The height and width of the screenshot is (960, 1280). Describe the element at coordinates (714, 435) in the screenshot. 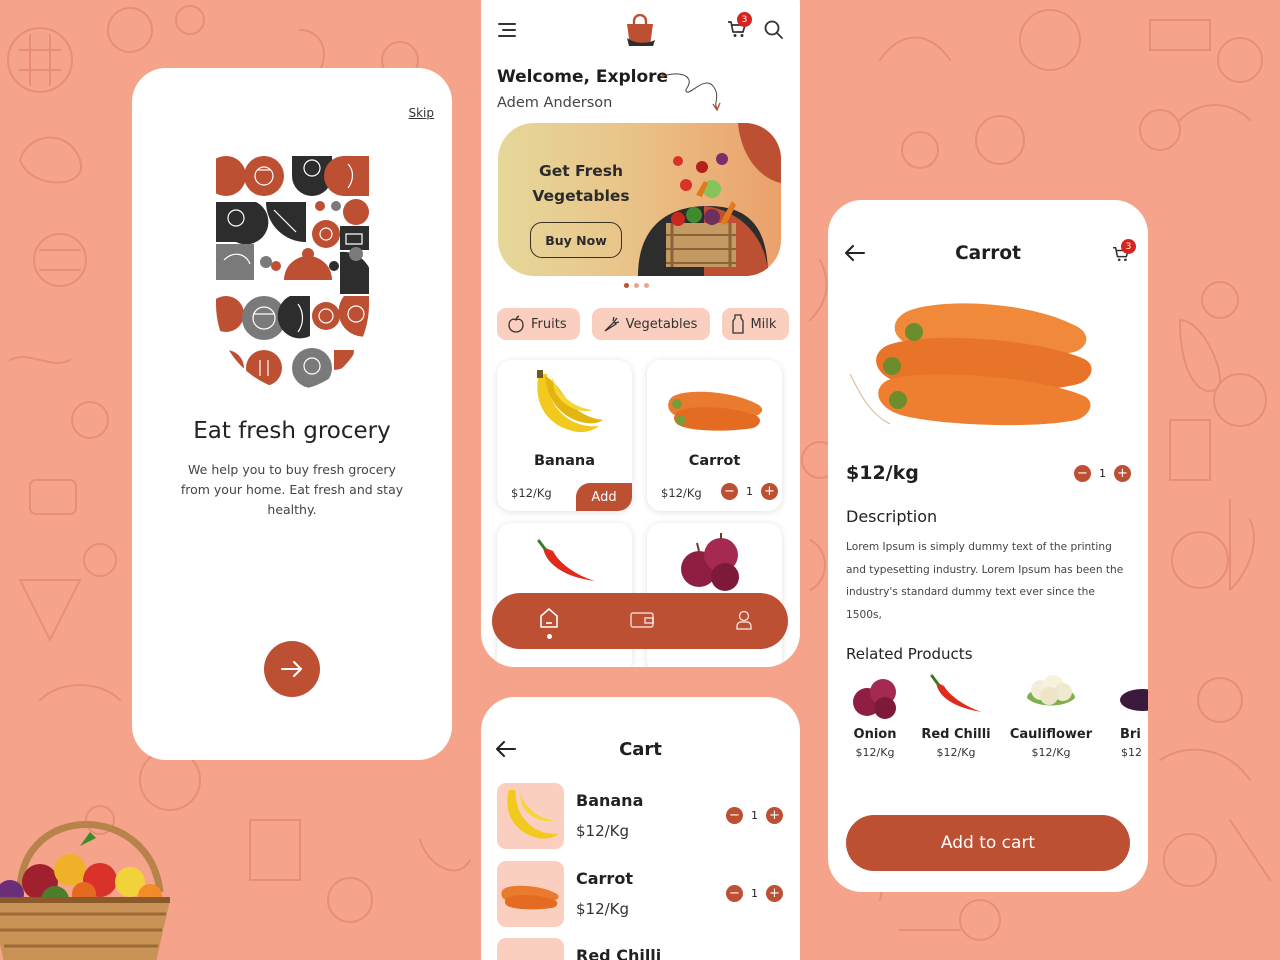

I see `product-card-carrot: Carrot $12/Kg − 1 +` at that location.